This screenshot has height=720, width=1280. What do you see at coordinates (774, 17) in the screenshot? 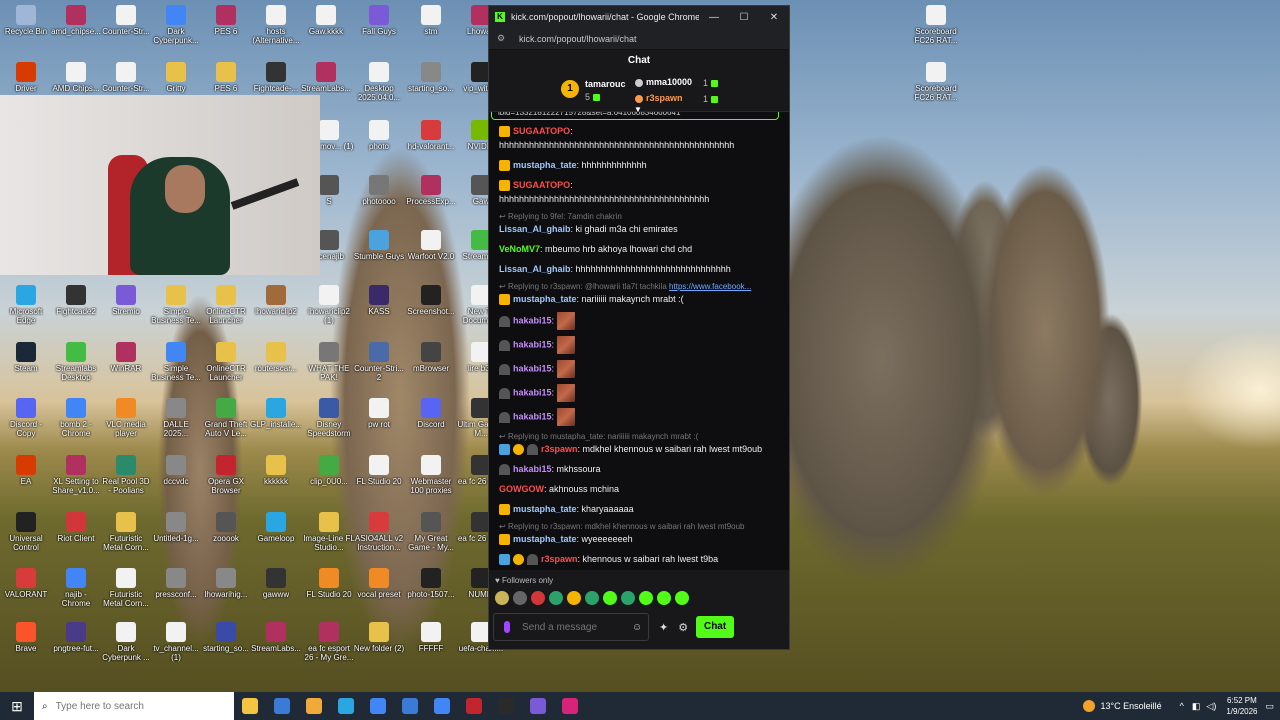
I see `close-icon: ✕` at bounding box center [774, 17].